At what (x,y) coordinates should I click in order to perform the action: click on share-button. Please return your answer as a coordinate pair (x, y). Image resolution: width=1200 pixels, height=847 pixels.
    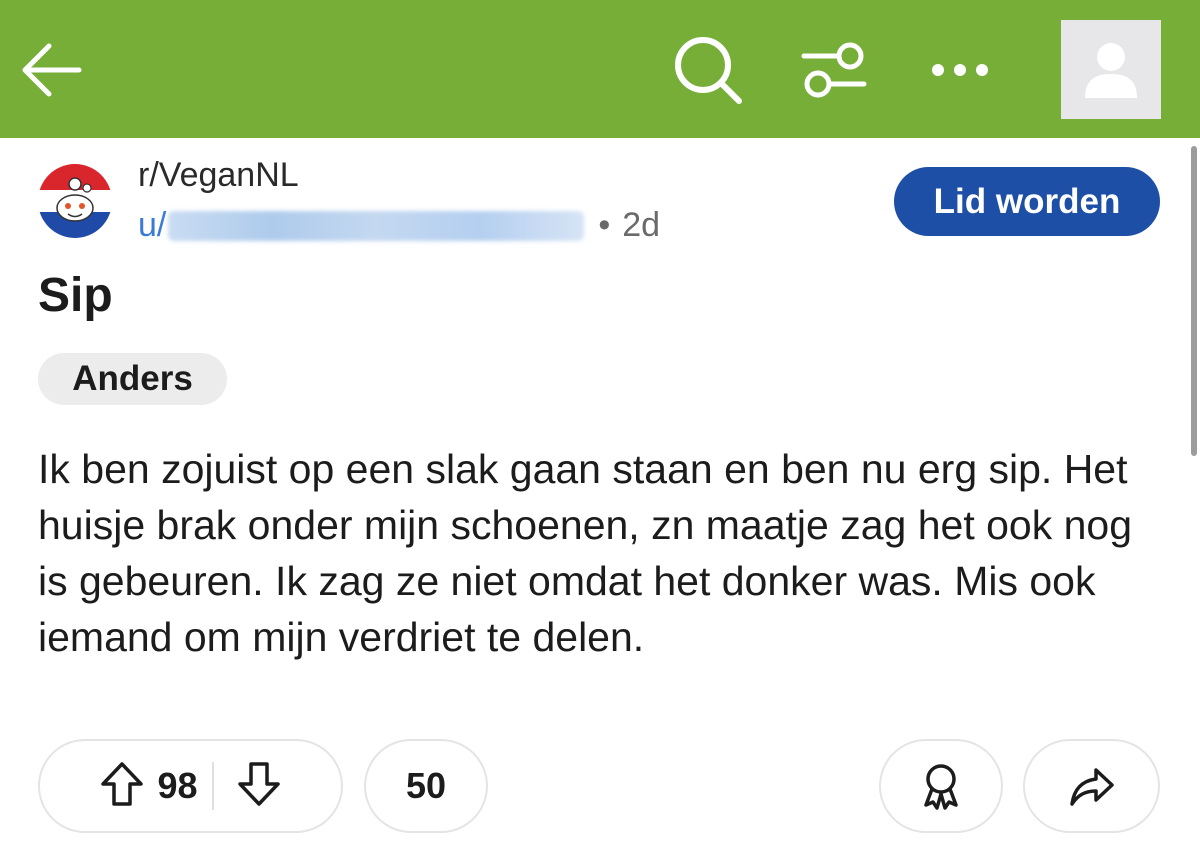
    Looking at the image, I should click on (1091, 786).